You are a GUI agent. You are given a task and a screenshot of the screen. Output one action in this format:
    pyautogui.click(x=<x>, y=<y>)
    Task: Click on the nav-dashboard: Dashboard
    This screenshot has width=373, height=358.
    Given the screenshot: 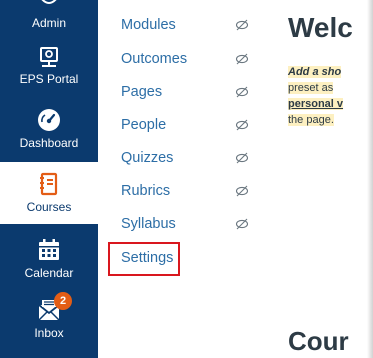 What is the action you would take?
    pyautogui.click(x=49, y=134)
    